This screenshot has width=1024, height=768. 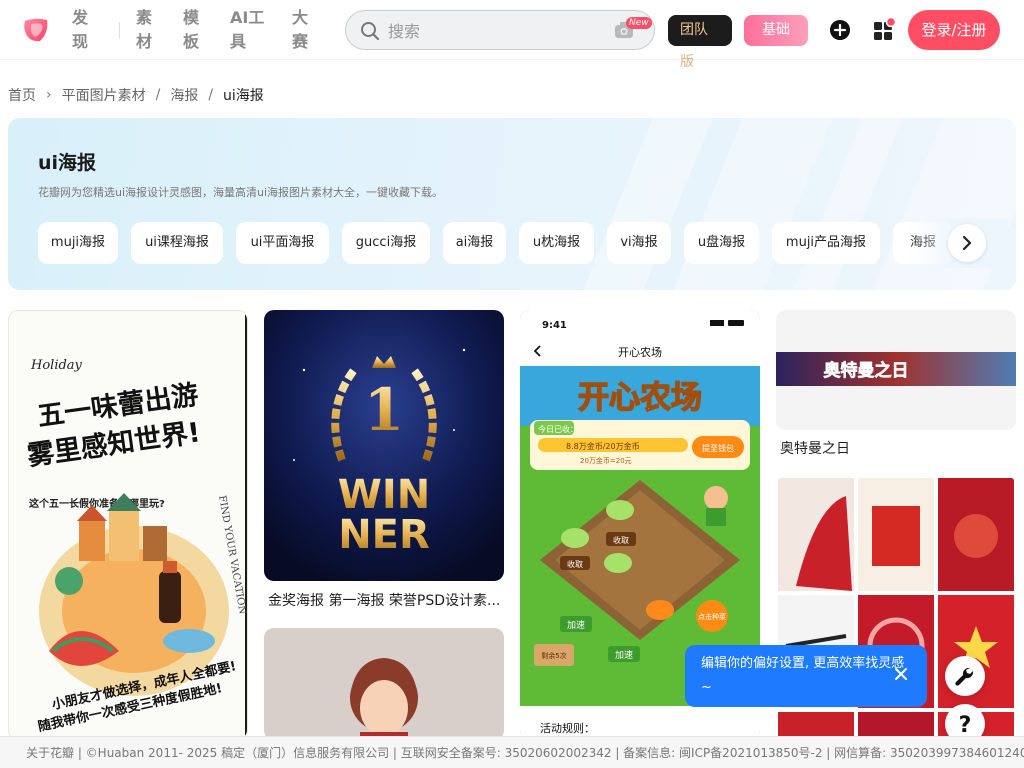 What do you see at coordinates (386, 243) in the screenshot?
I see `related-tag: gucci海报` at bounding box center [386, 243].